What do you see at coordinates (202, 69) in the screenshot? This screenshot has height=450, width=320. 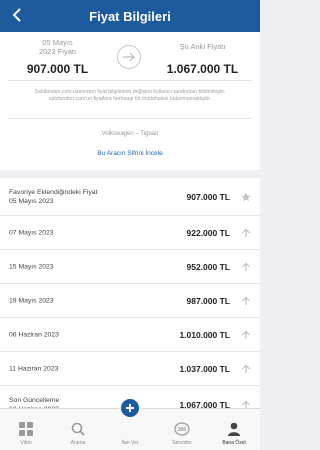 I see `current-price-value: 1.067.000 TL` at bounding box center [202, 69].